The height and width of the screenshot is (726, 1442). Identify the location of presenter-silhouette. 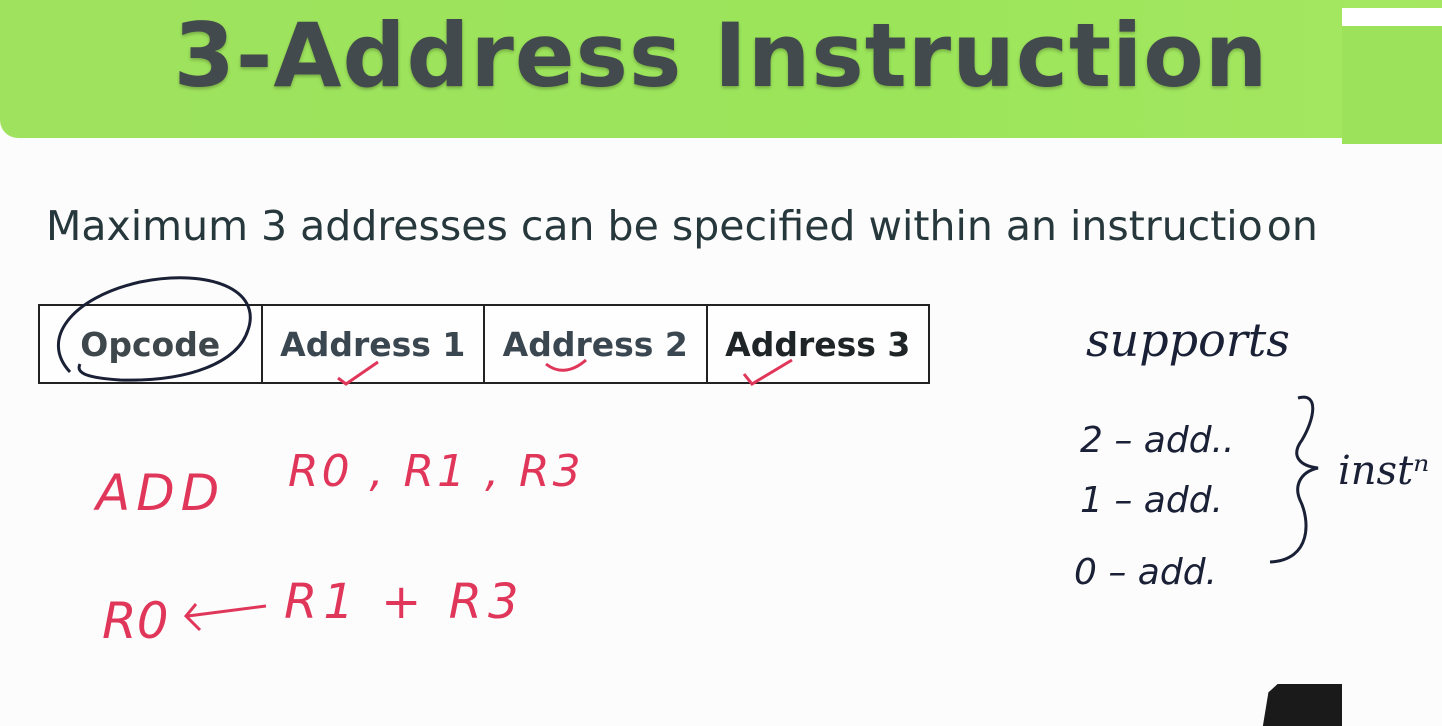
(1302, 705).